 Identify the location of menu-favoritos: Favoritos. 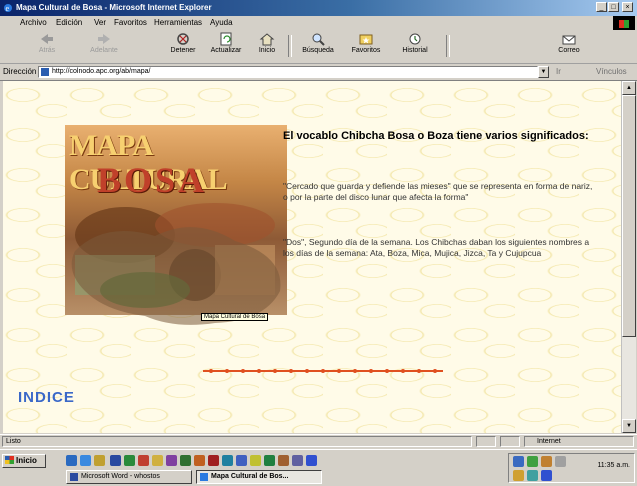
(130, 22).